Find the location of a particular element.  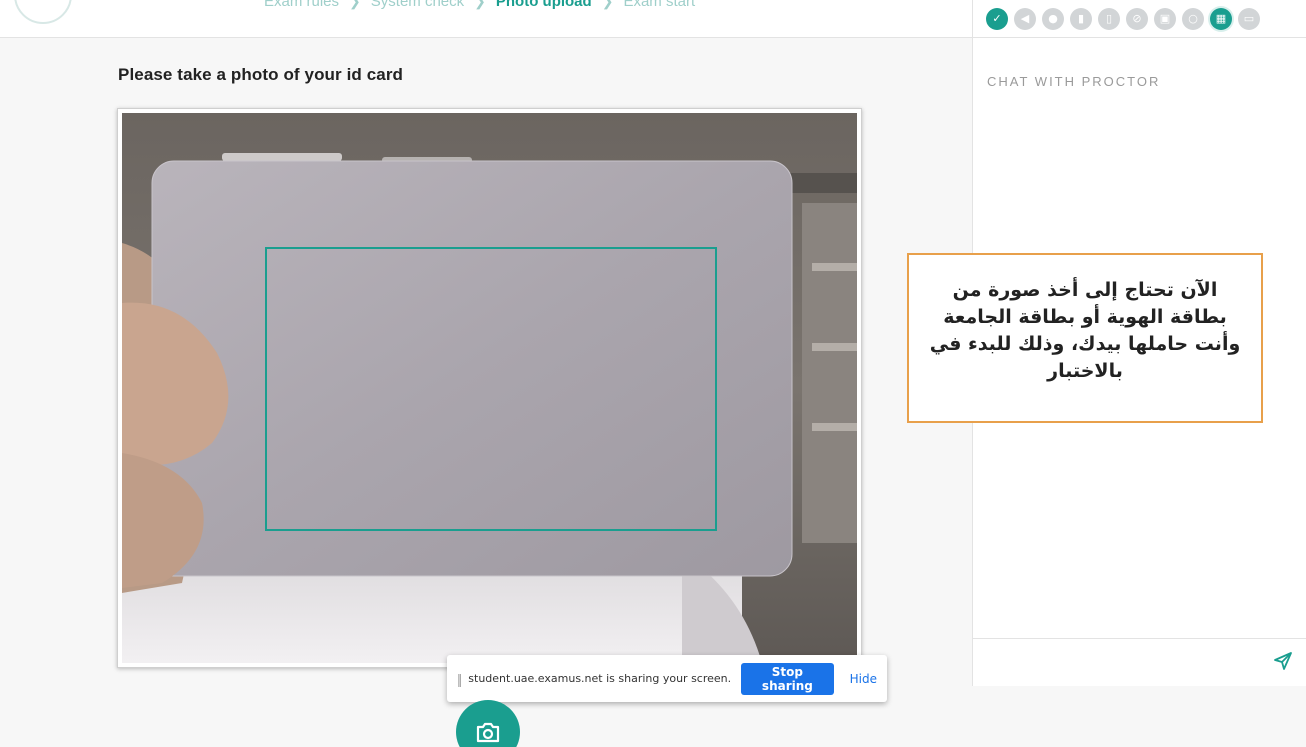

person-icon: ● is located at coordinates (1053, 18).